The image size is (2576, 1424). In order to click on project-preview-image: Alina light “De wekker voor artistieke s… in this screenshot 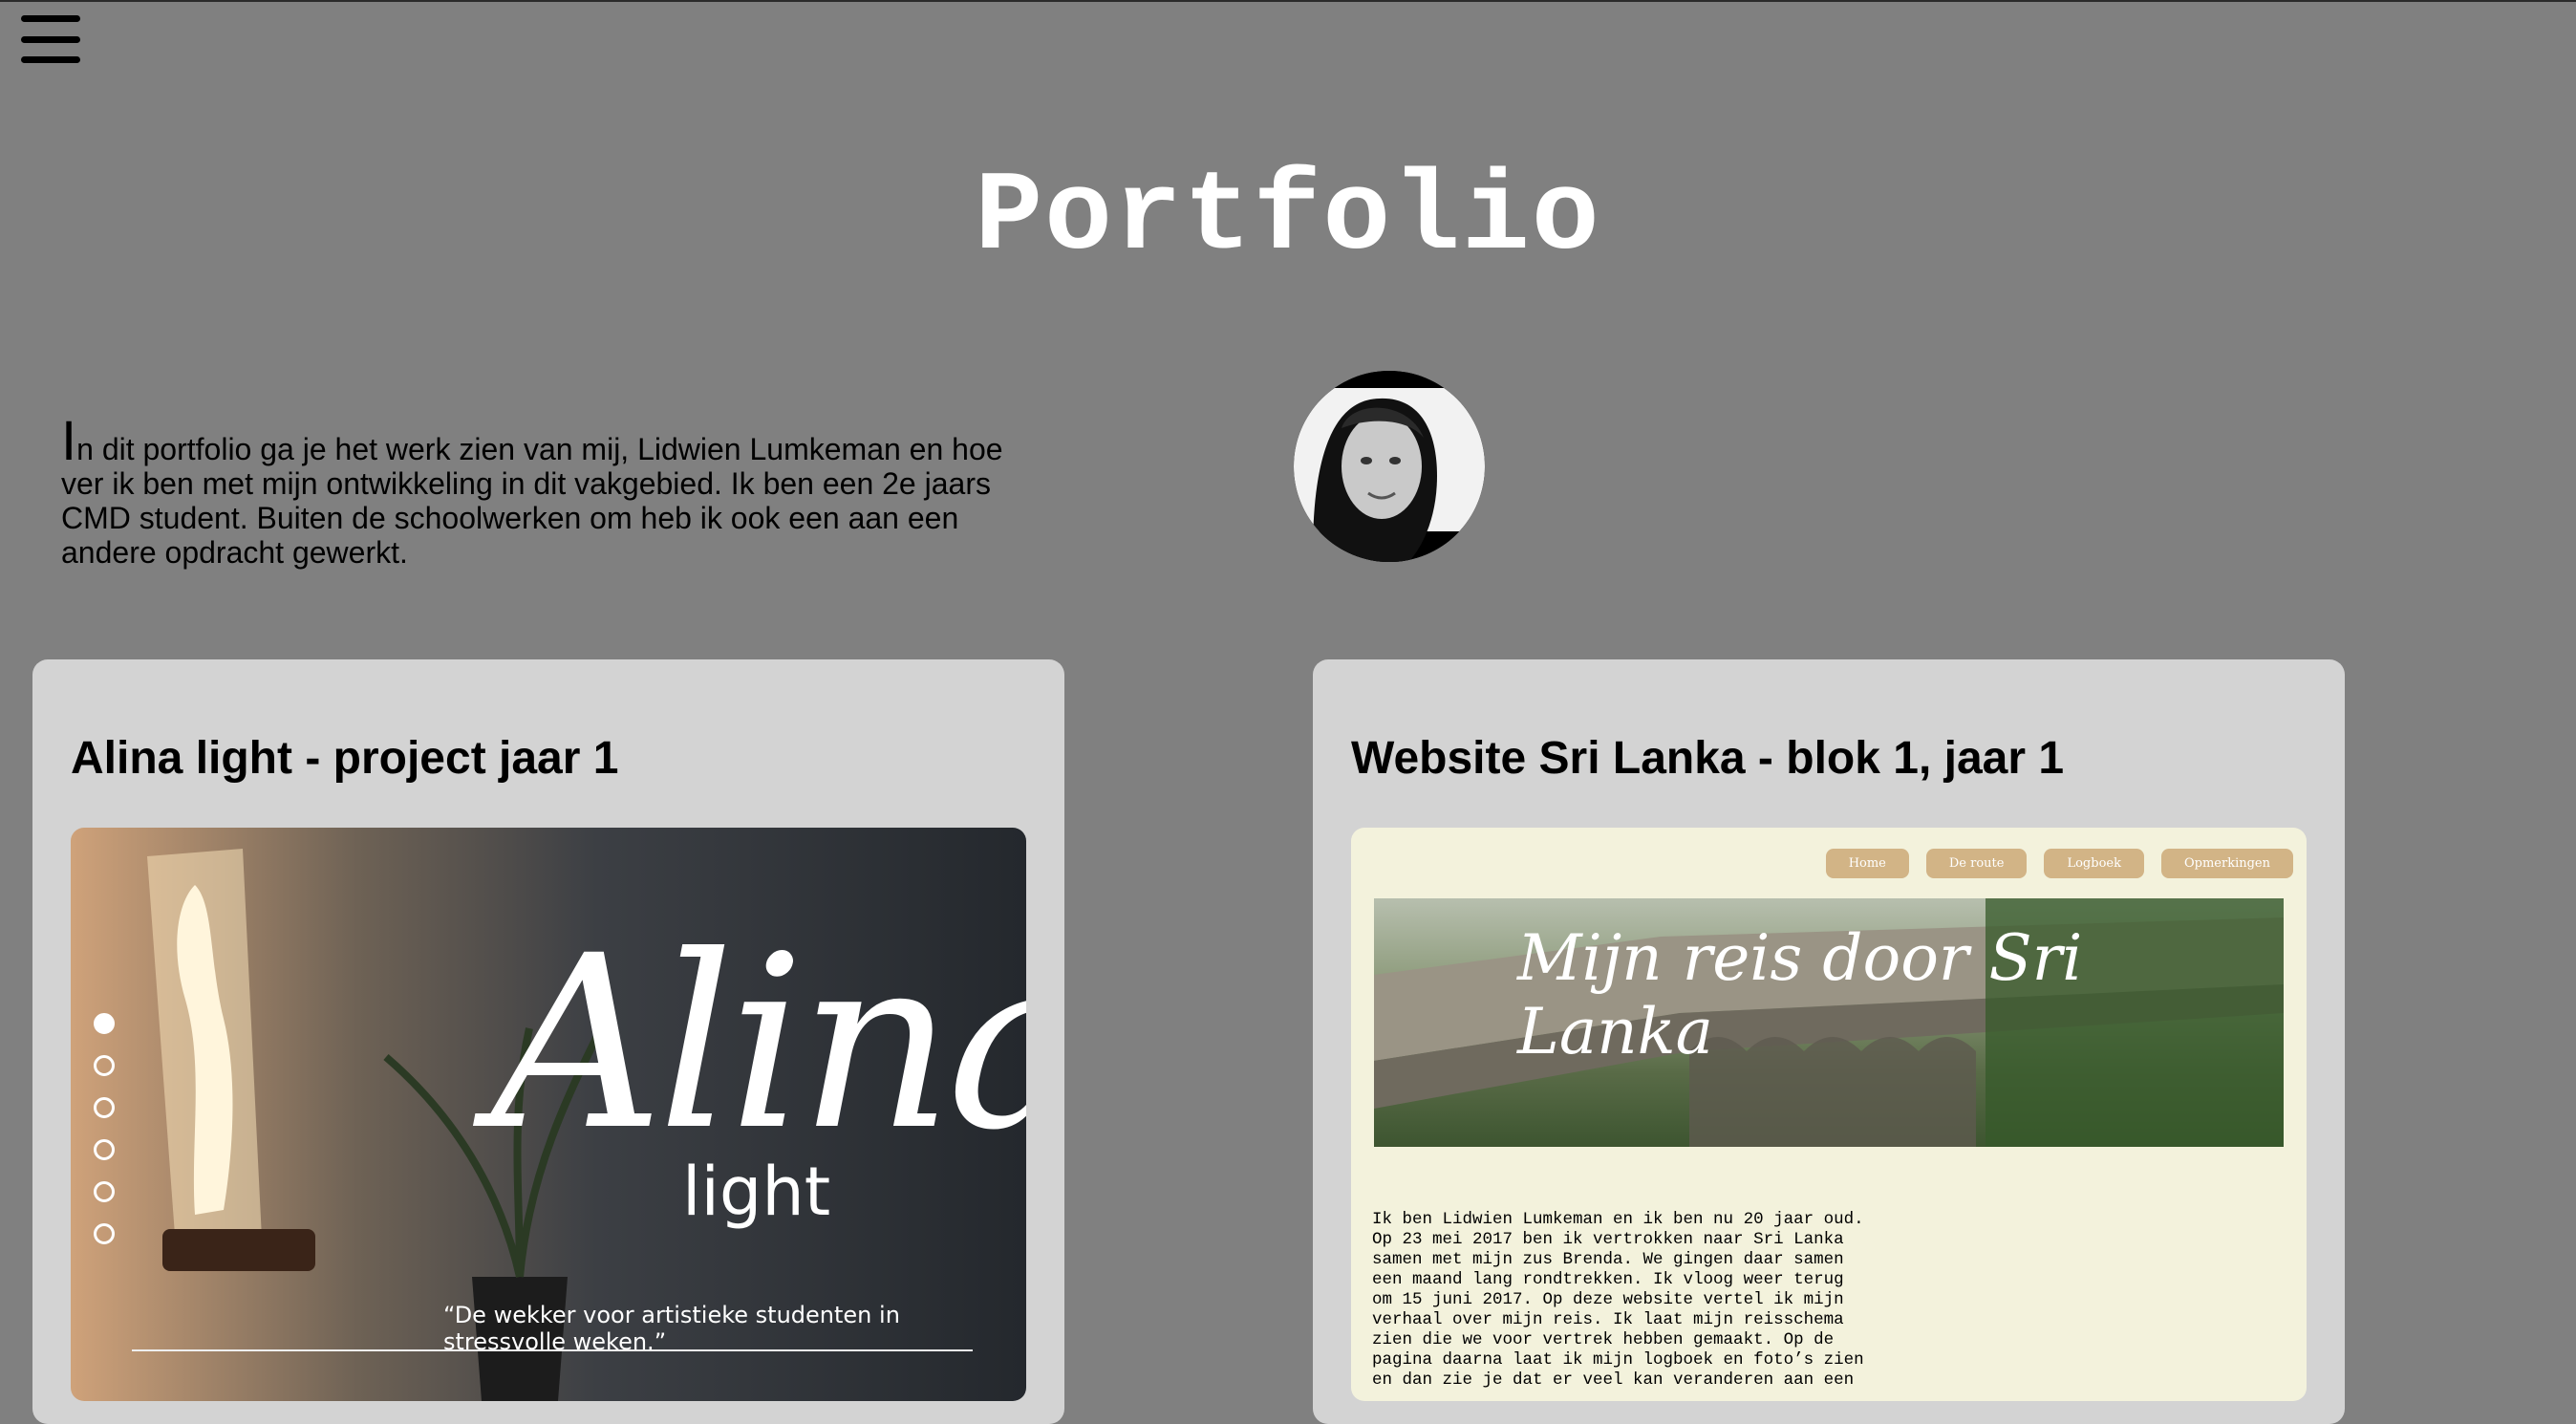, I will do `click(548, 1115)`.